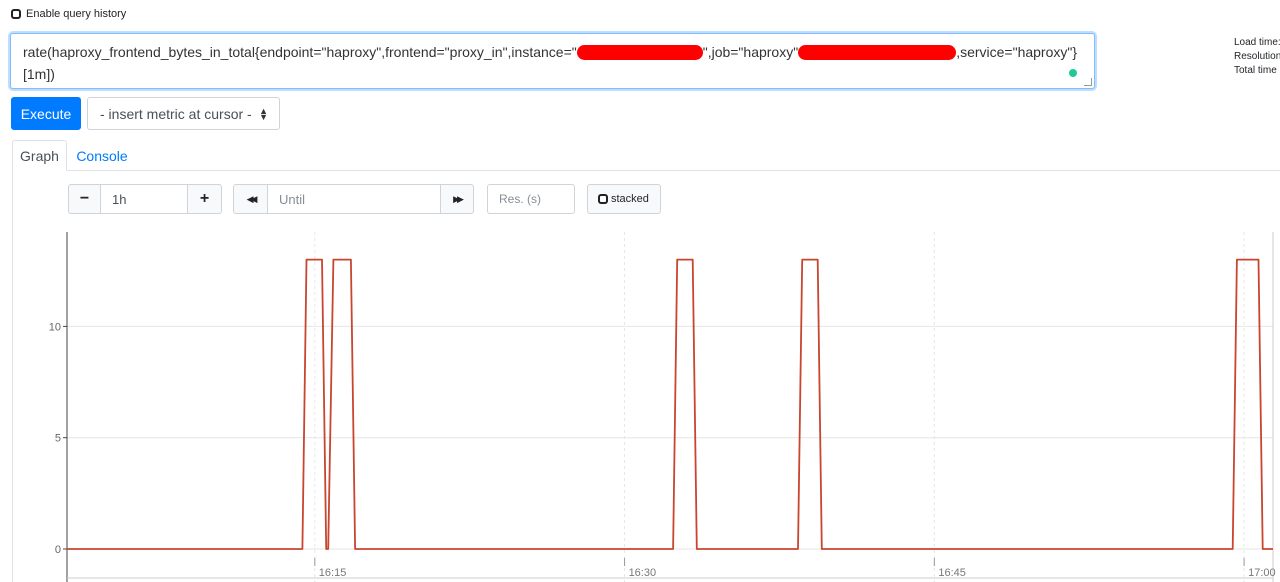 This screenshot has width=1280, height=582. I want to click on tab-graph: Graph, so click(39, 155).